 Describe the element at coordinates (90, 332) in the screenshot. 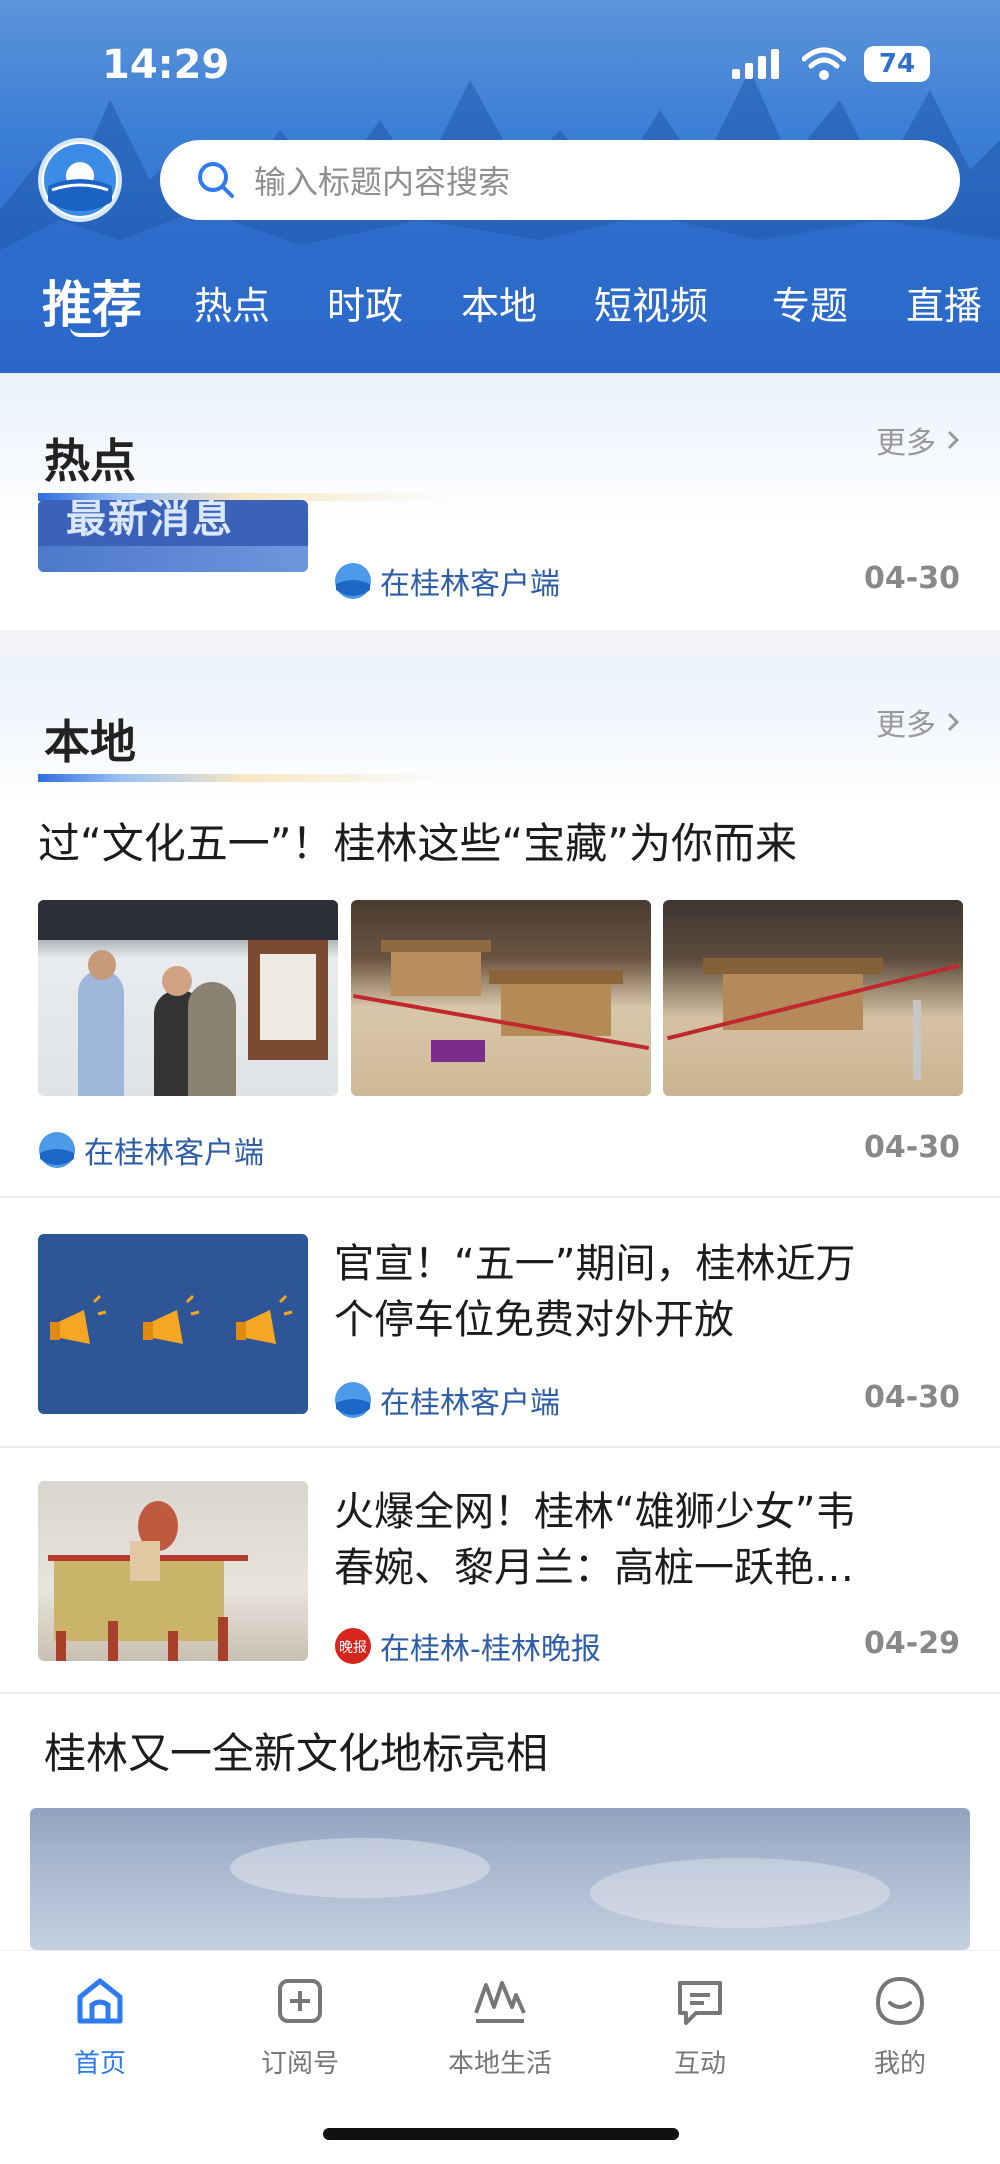

I see `tab-active-indicator` at that location.